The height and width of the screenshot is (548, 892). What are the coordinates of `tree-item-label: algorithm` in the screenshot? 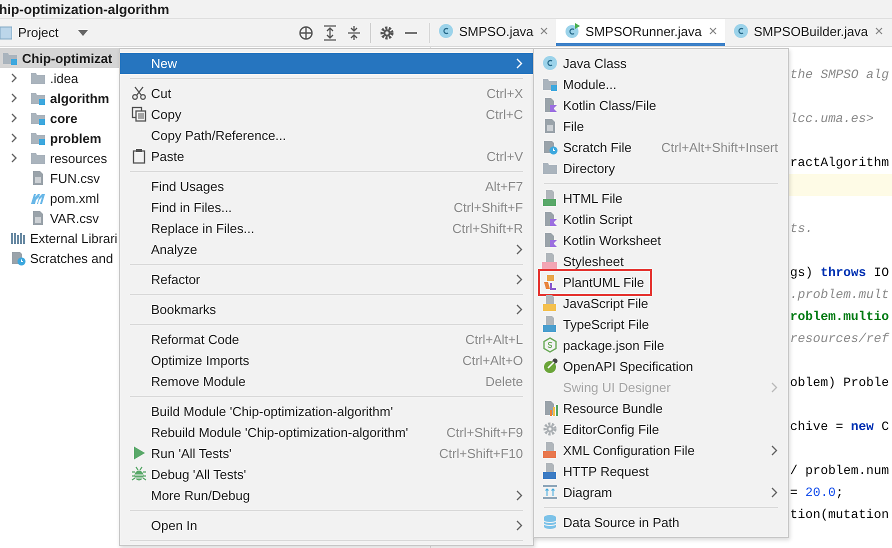 It's located at (80, 98).